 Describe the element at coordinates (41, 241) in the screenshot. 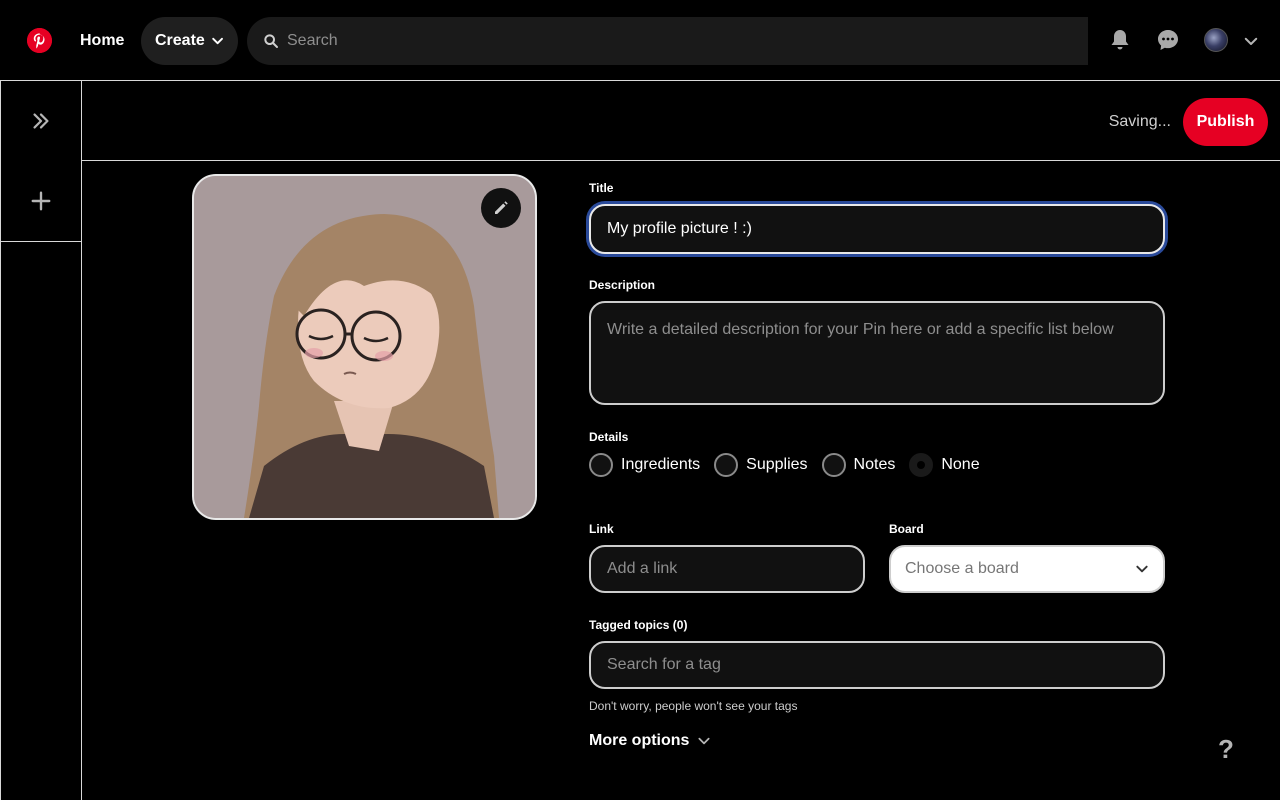

I see `sidebar-divider` at that location.